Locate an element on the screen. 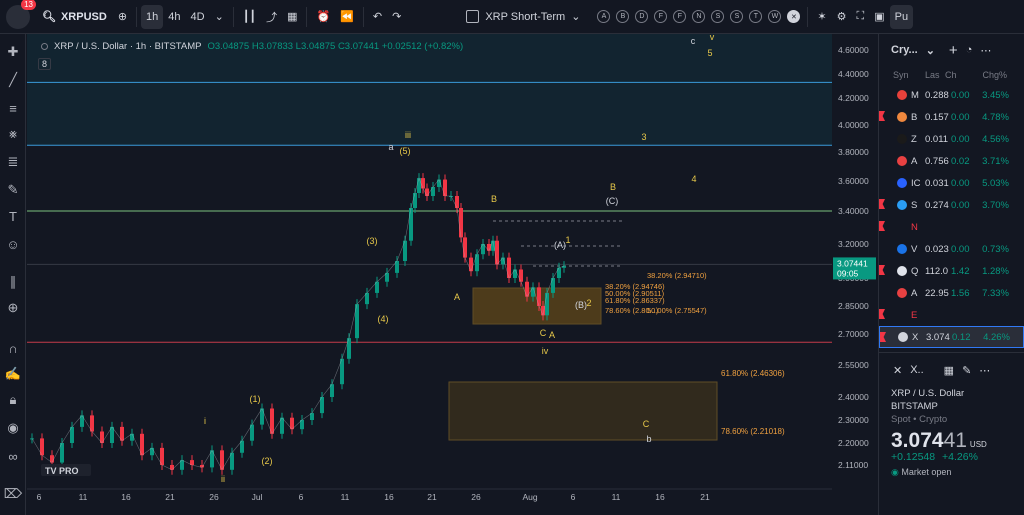  emoji-icon: ☺ is located at coordinates (13, 244).